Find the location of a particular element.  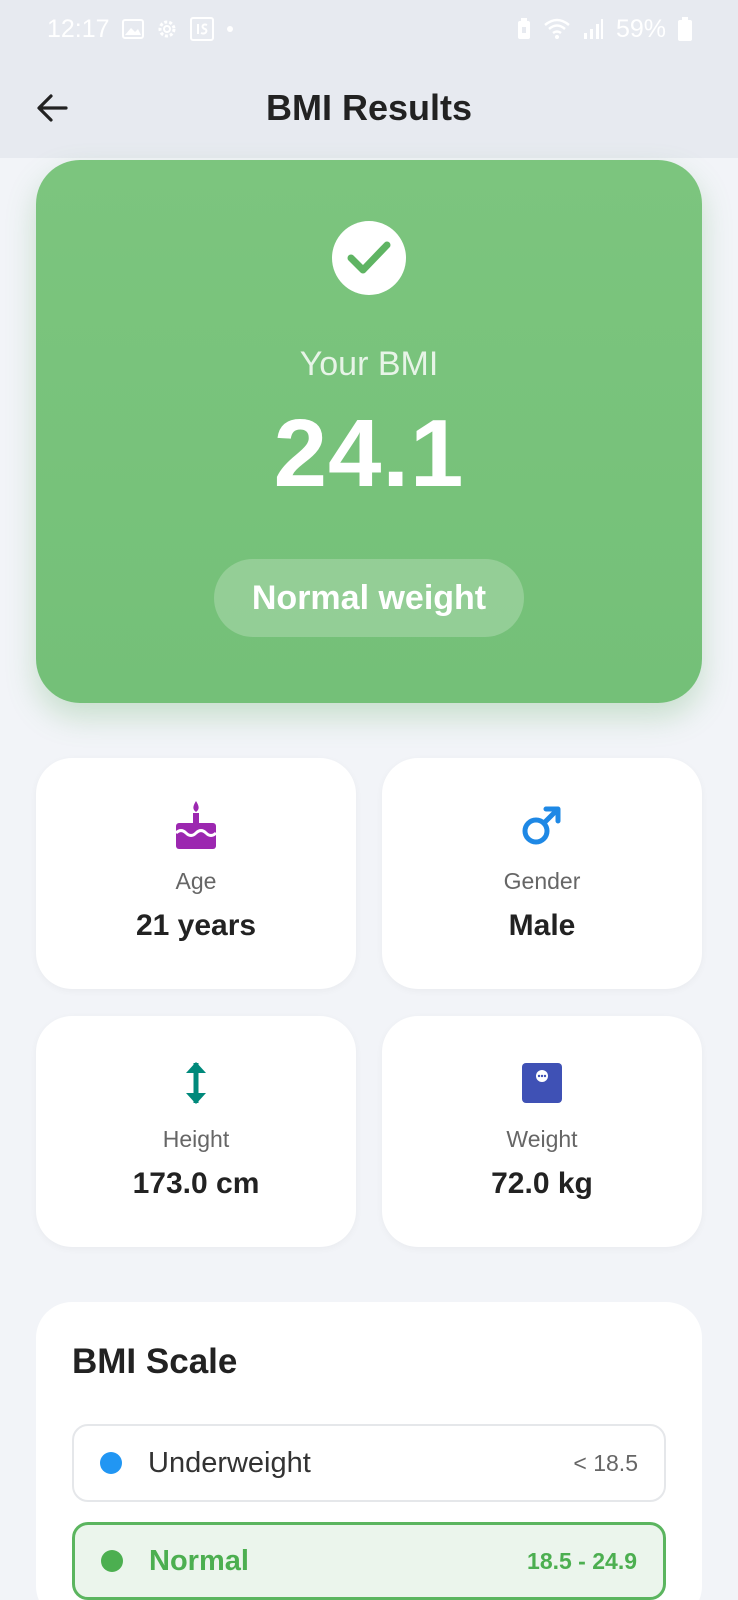

gender-value: Male is located at coordinates (542, 925).